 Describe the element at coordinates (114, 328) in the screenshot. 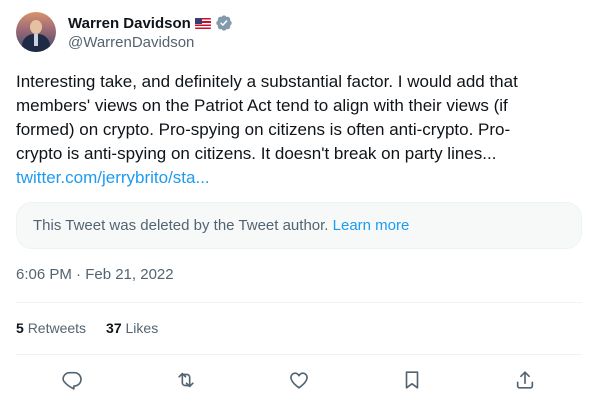

I see `likes-count: 37` at that location.